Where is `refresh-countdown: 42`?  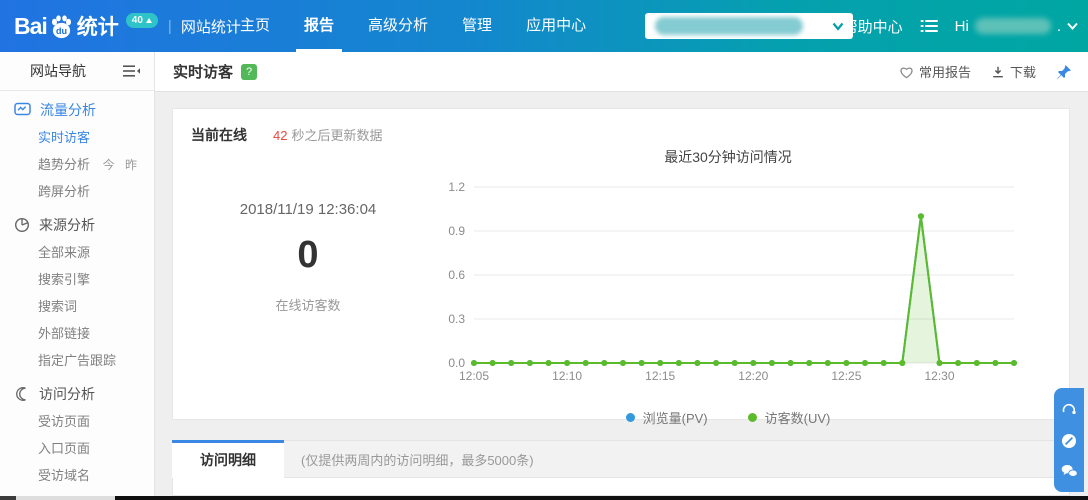
refresh-countdown: 42 is located at coordinates (280, 135).